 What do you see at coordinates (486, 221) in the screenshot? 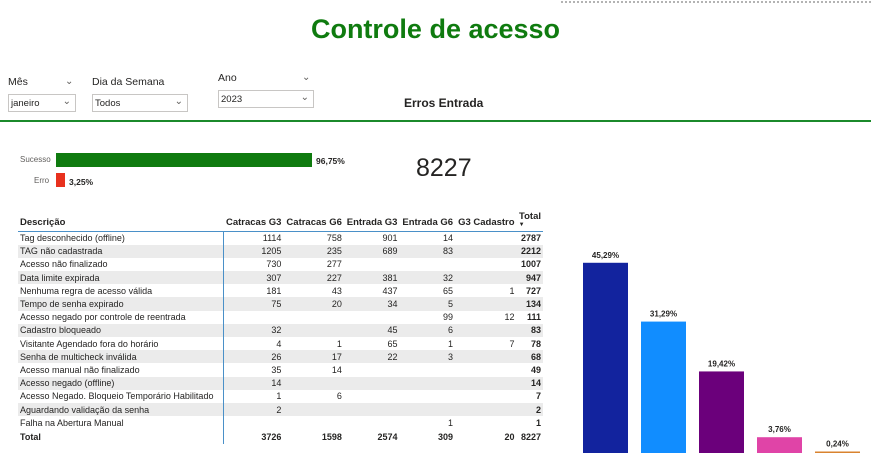
I see `column-header-g3-cadastro: G3 Cadastro` at bounding box center [486, 221].